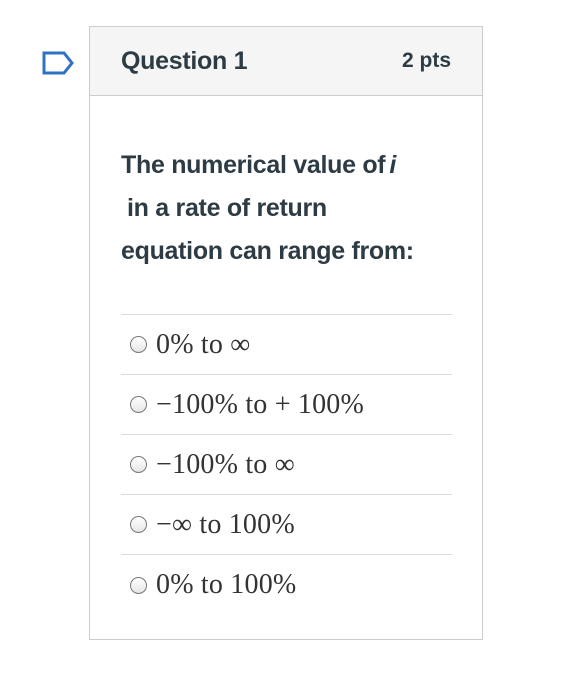  Describe the element at coordinates (225, 524) in the screenshot. I see `answer-label: −∞ to 100%` at that location.